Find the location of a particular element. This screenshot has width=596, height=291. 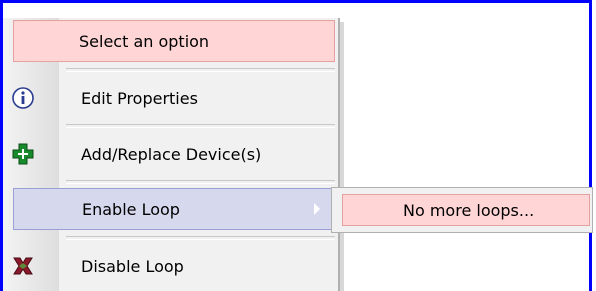

menu-item-edit-properties: Edit Properties is located at coordinates (167, 98).